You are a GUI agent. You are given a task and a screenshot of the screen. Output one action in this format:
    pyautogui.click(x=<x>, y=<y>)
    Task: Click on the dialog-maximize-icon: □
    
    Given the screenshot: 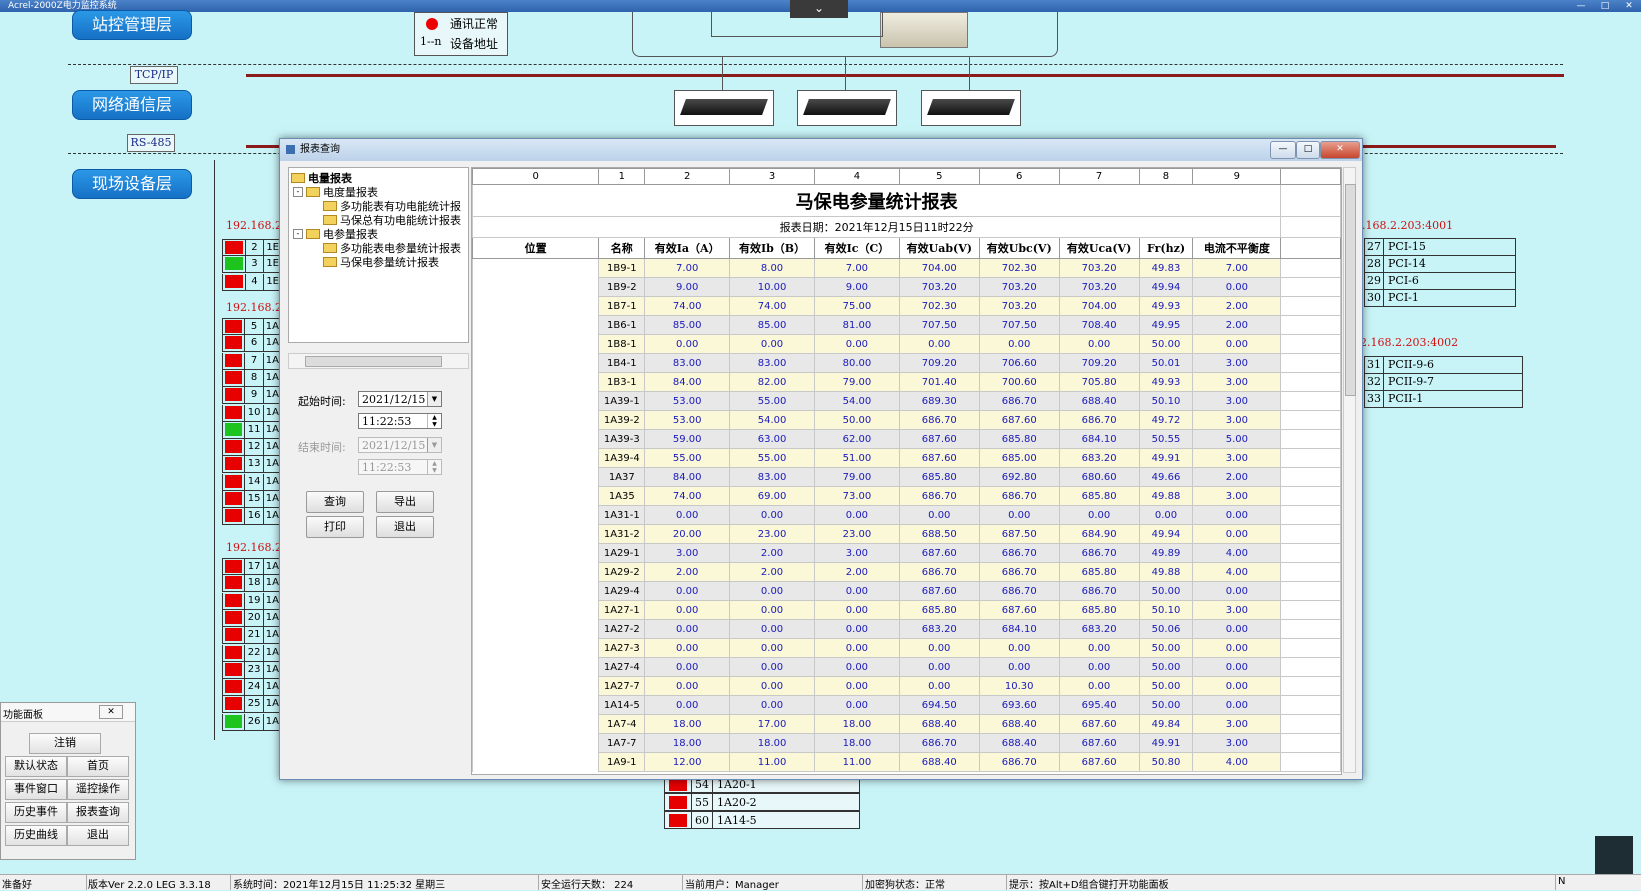 What is the action you would take?
    pyautogui.click(x=1308, y=150)
    